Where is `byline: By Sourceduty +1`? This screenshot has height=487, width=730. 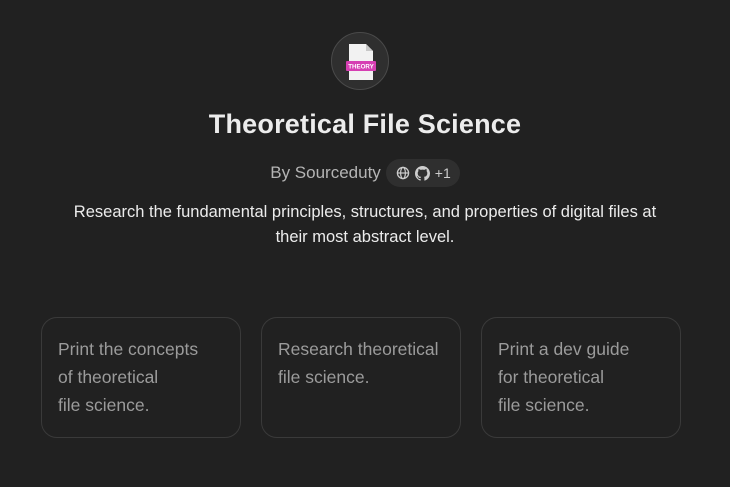 byline: By Sourceduty +1 is located at coordinates (365, 173).